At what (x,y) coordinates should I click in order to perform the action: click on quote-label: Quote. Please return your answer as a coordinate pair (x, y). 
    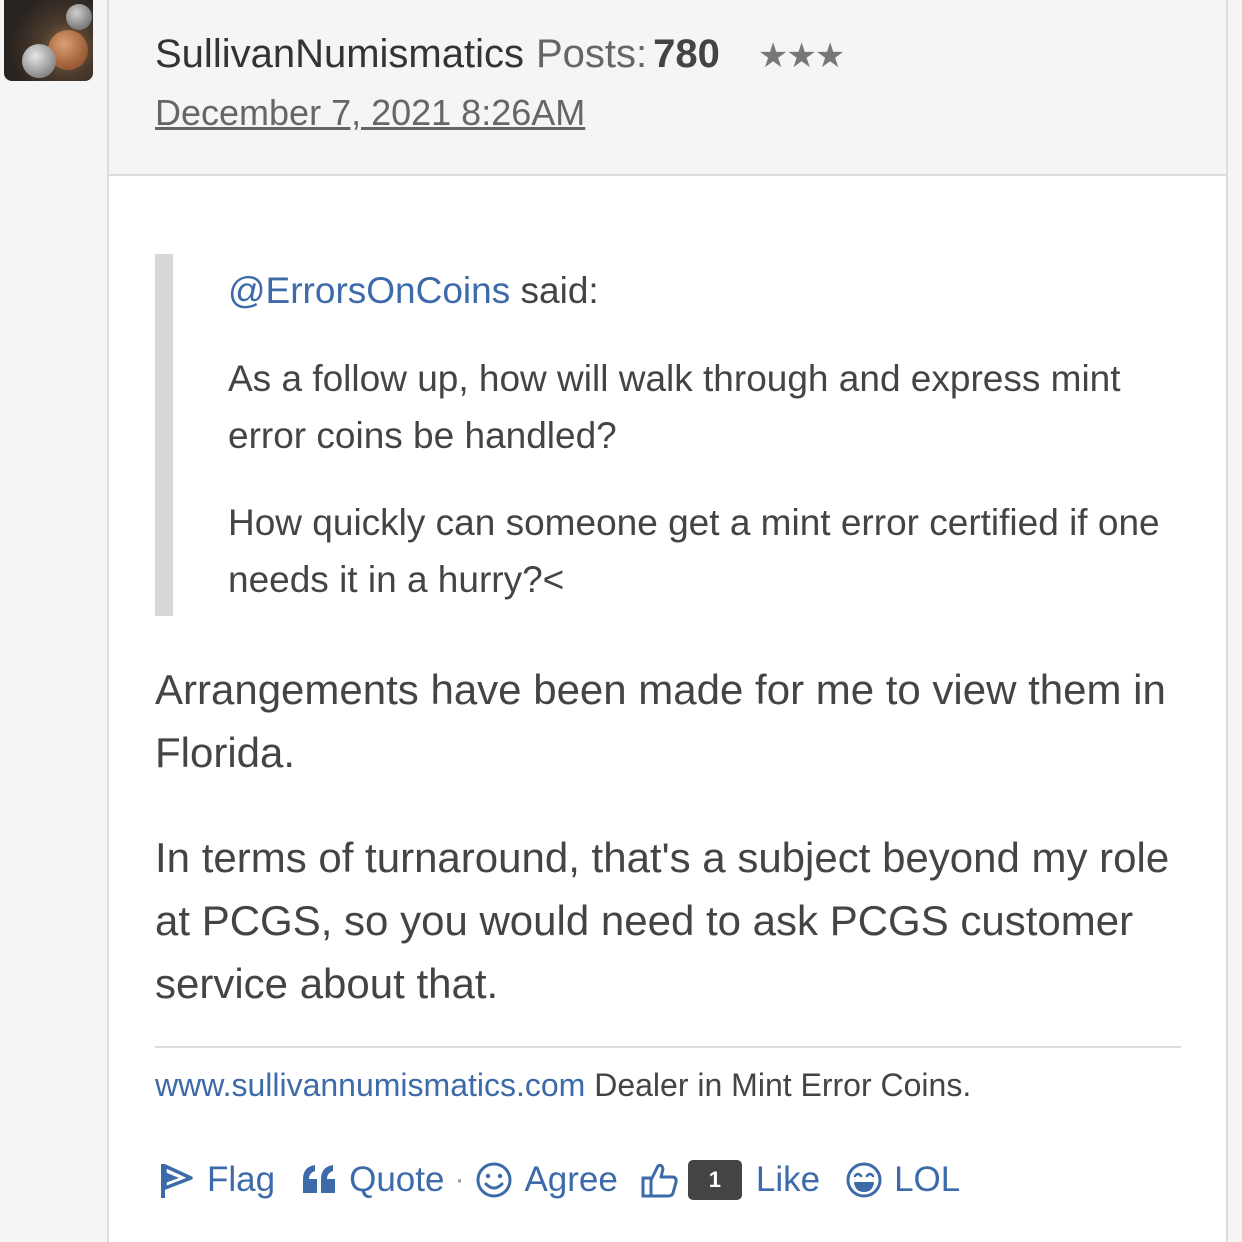
    Looking at the image, I should click on (397, 1179).